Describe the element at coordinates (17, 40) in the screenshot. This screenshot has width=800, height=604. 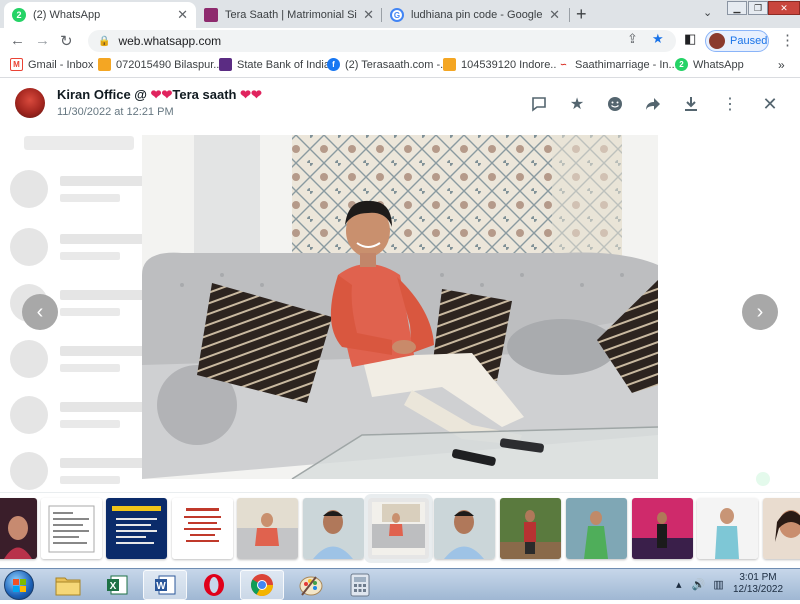
I see `back-icon: ←` at that location.